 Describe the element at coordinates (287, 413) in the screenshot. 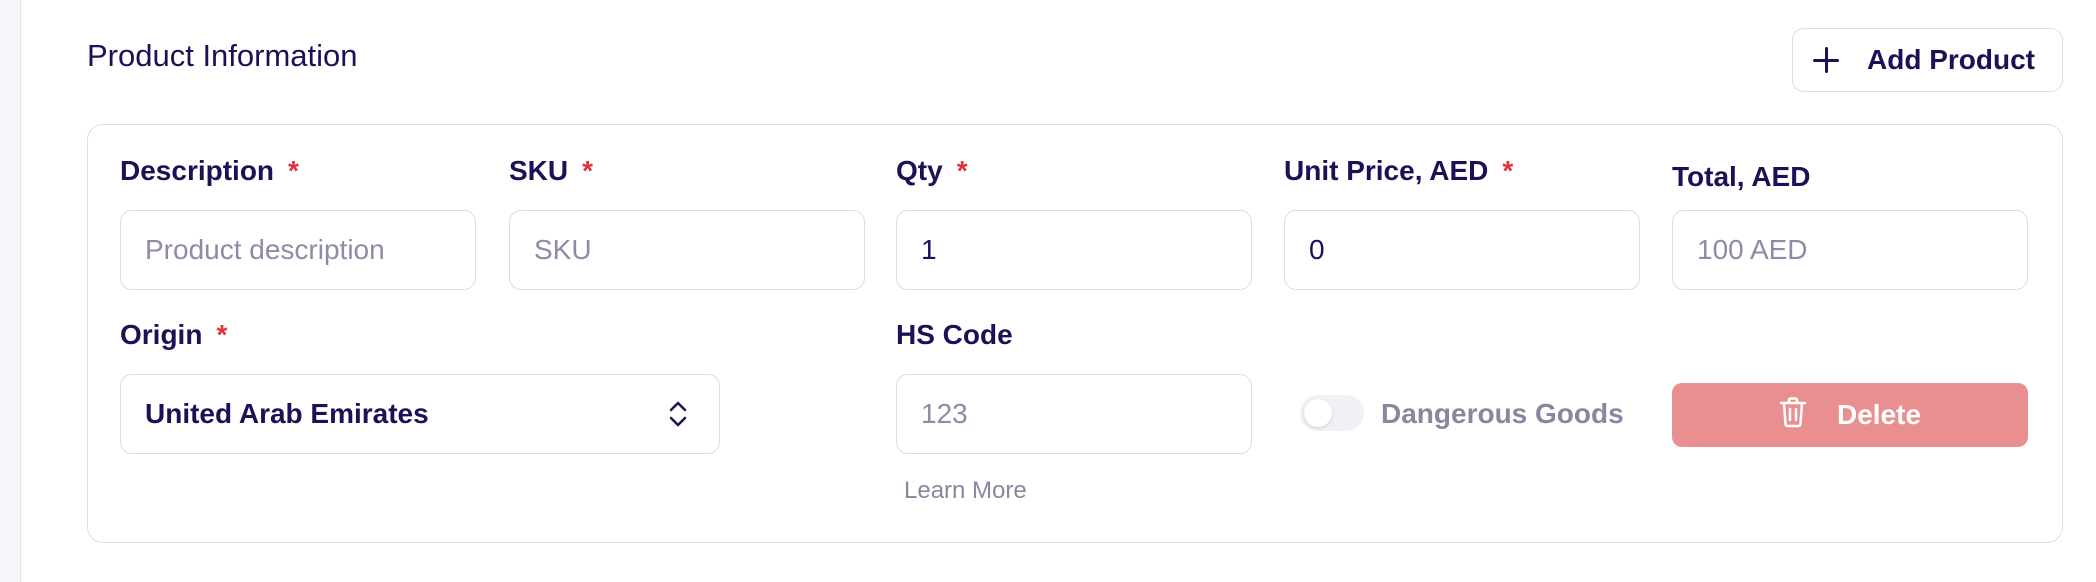

I see `origin-selected-value: United Arab Emirates` at that location.